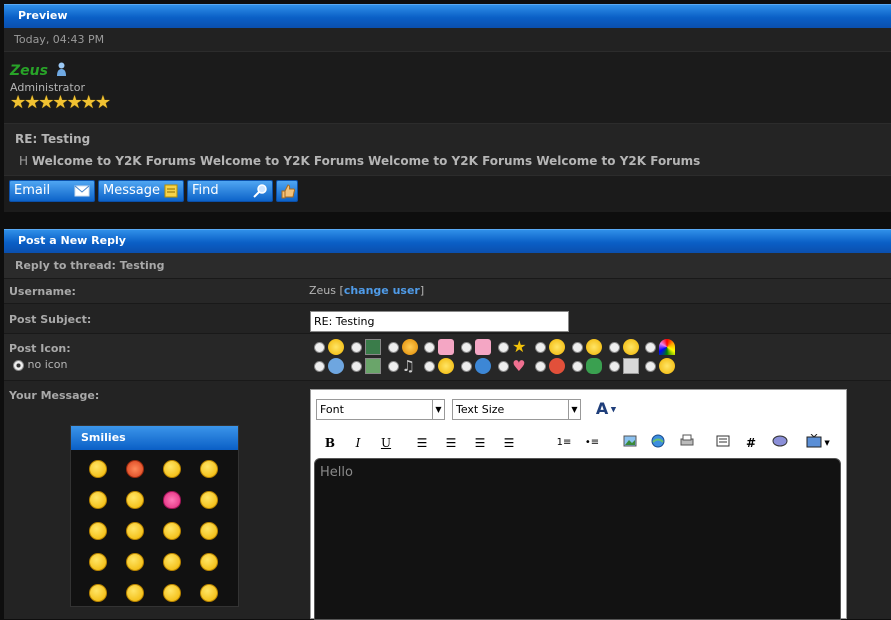 This screenshot has height=620, width=891. What do you see at coordinates (438, 409) in the screenshot?
I see `chevron-down-icon: ▼` at bounding box center [438, 409].